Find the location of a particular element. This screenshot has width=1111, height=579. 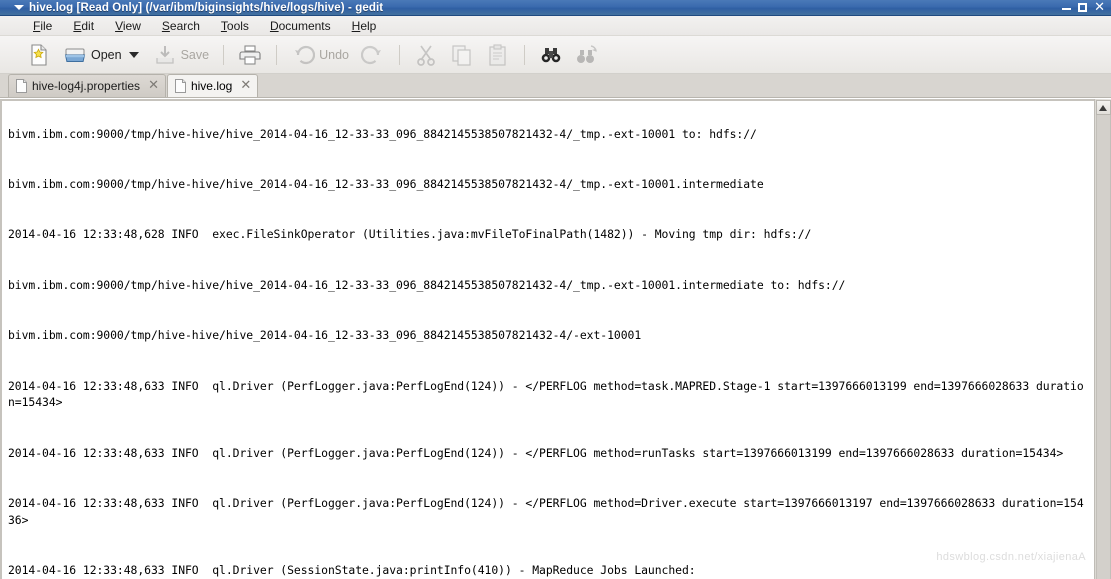

paste-icon is located at coordinates (498, 55).